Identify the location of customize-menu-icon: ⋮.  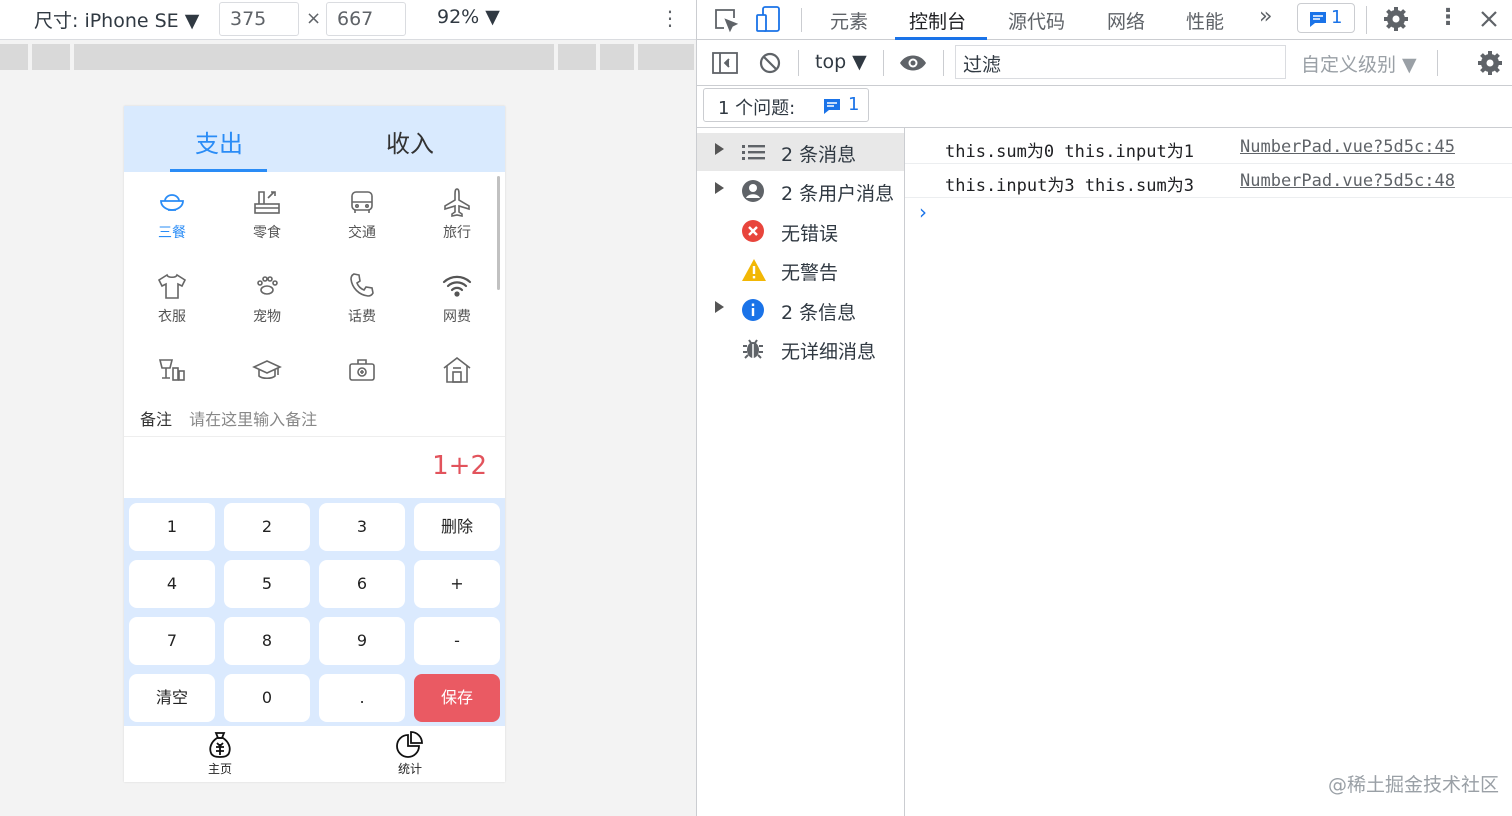
(1448, 17).